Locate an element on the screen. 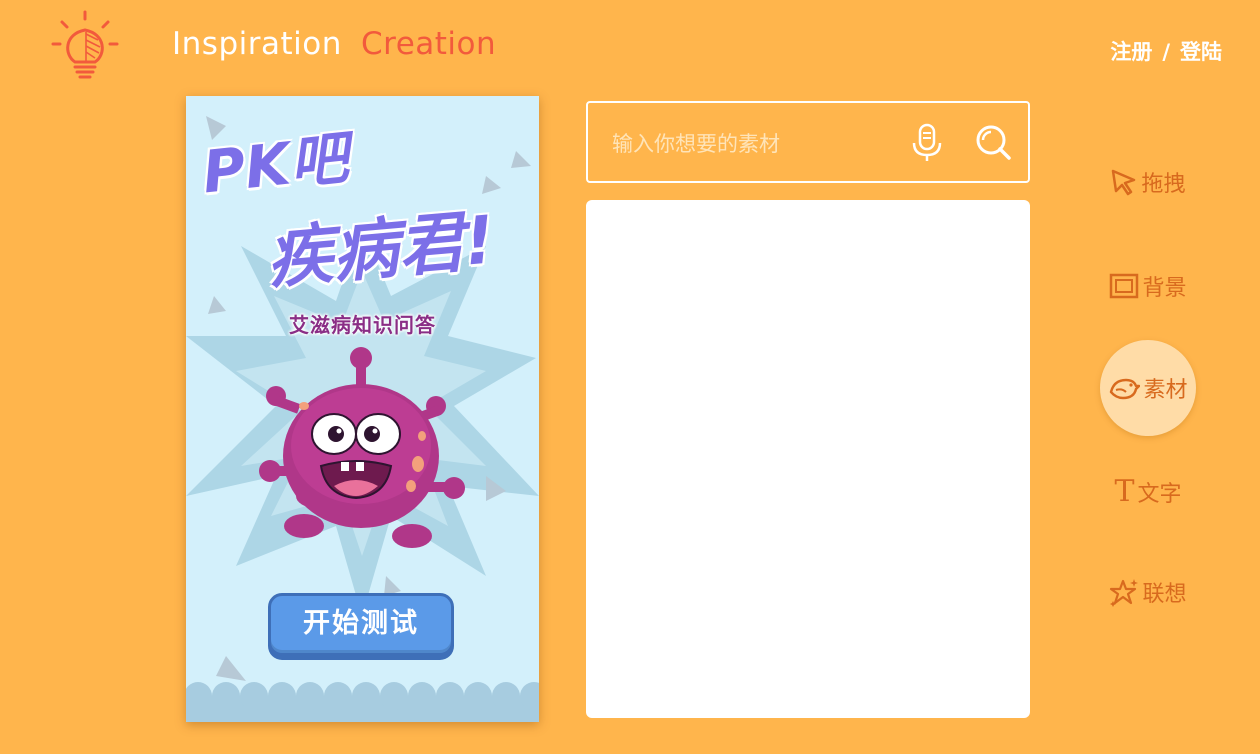  poster-title-line2: 疾病君! is located at coordinates (380, 249).